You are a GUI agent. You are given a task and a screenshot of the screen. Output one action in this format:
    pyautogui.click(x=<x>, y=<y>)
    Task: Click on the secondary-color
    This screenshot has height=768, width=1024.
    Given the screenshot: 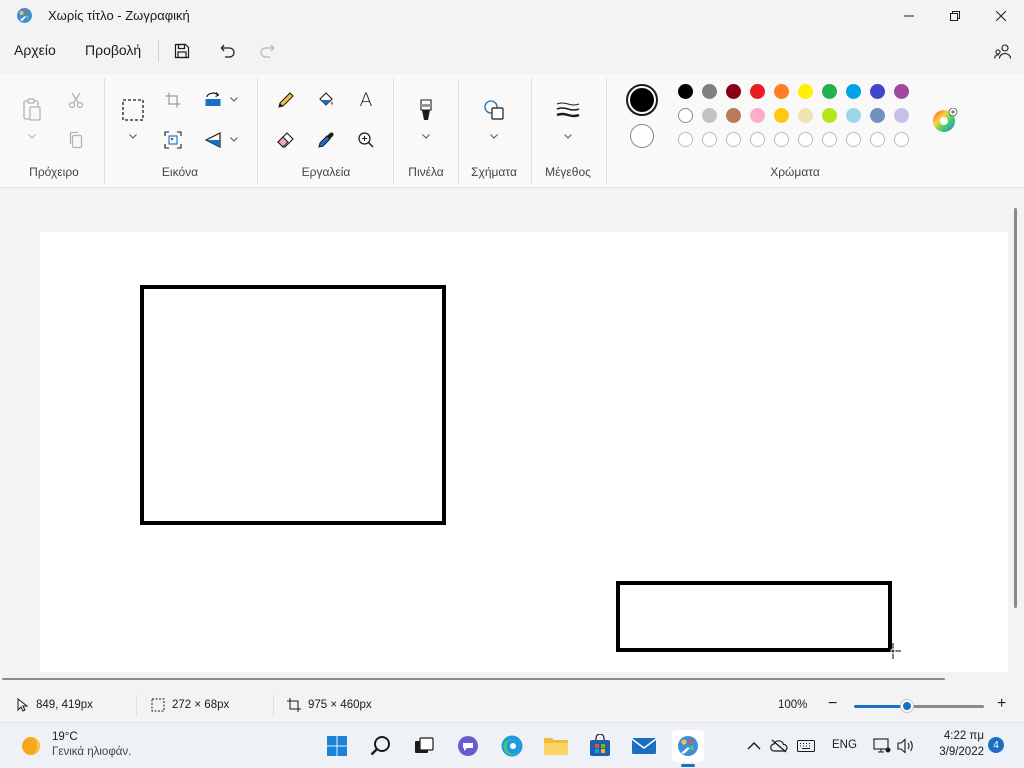 What is the action you would take?
    pyautogui.click(x=642, y=136)
    